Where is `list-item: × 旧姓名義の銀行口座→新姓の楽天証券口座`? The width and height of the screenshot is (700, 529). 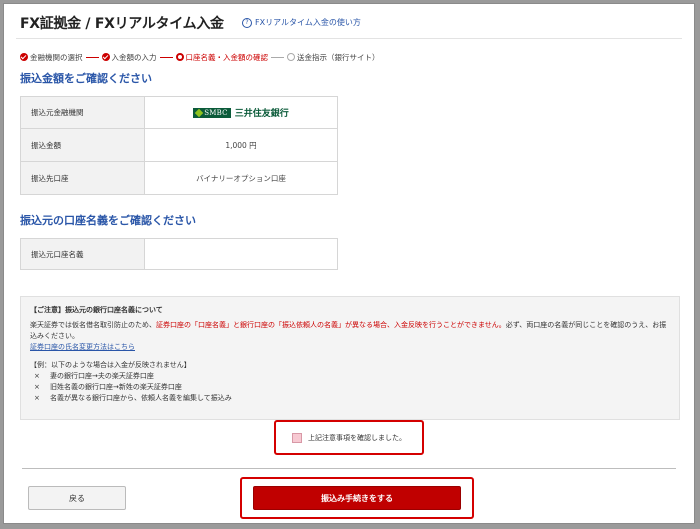 list-item: × 旧姓名義の銀行口座→新姓の楽天証券口座 is located at coordinates (350, 387).